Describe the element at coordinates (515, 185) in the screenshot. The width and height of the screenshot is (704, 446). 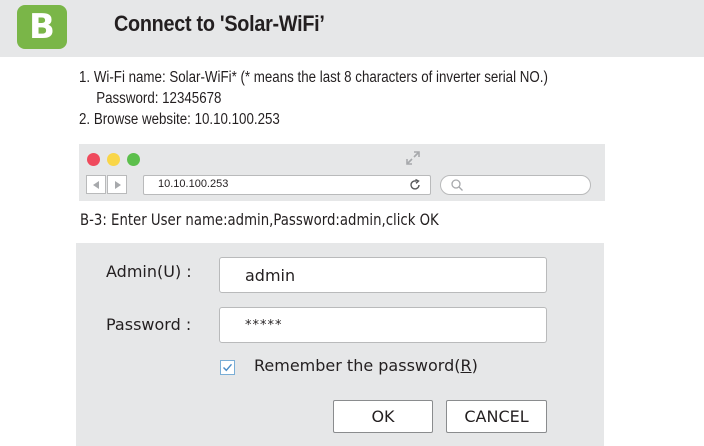
I see `search-box` at that location.